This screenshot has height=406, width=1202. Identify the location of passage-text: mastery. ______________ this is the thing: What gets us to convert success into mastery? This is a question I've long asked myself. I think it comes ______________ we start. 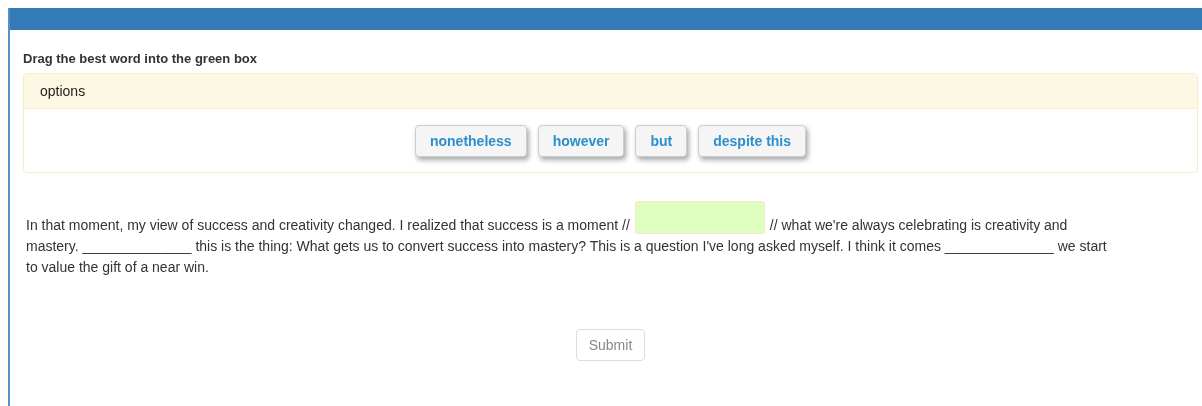
(566, 246).